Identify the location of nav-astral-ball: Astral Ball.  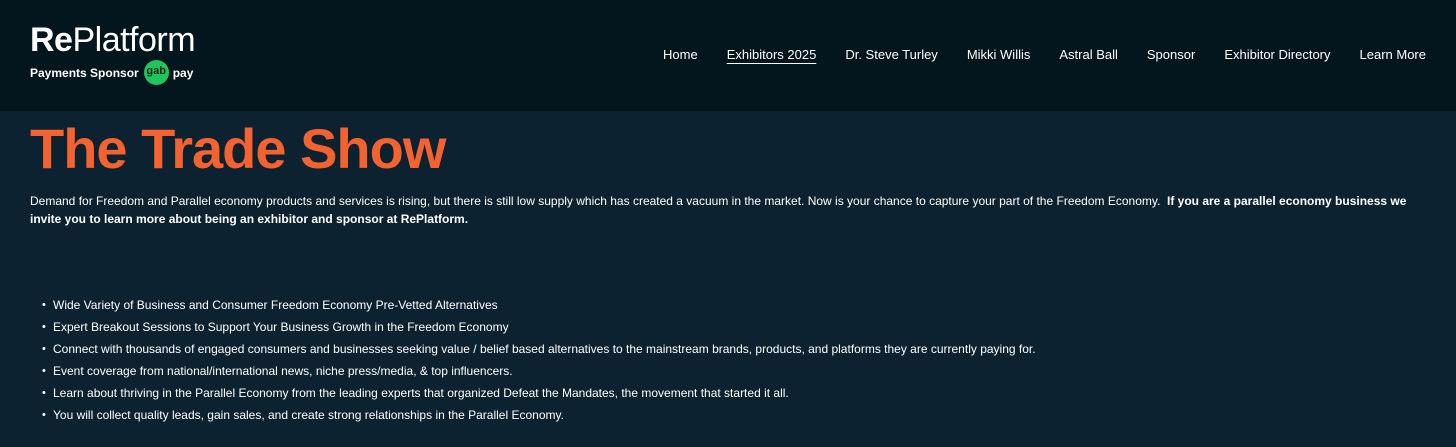
(1088, 54).